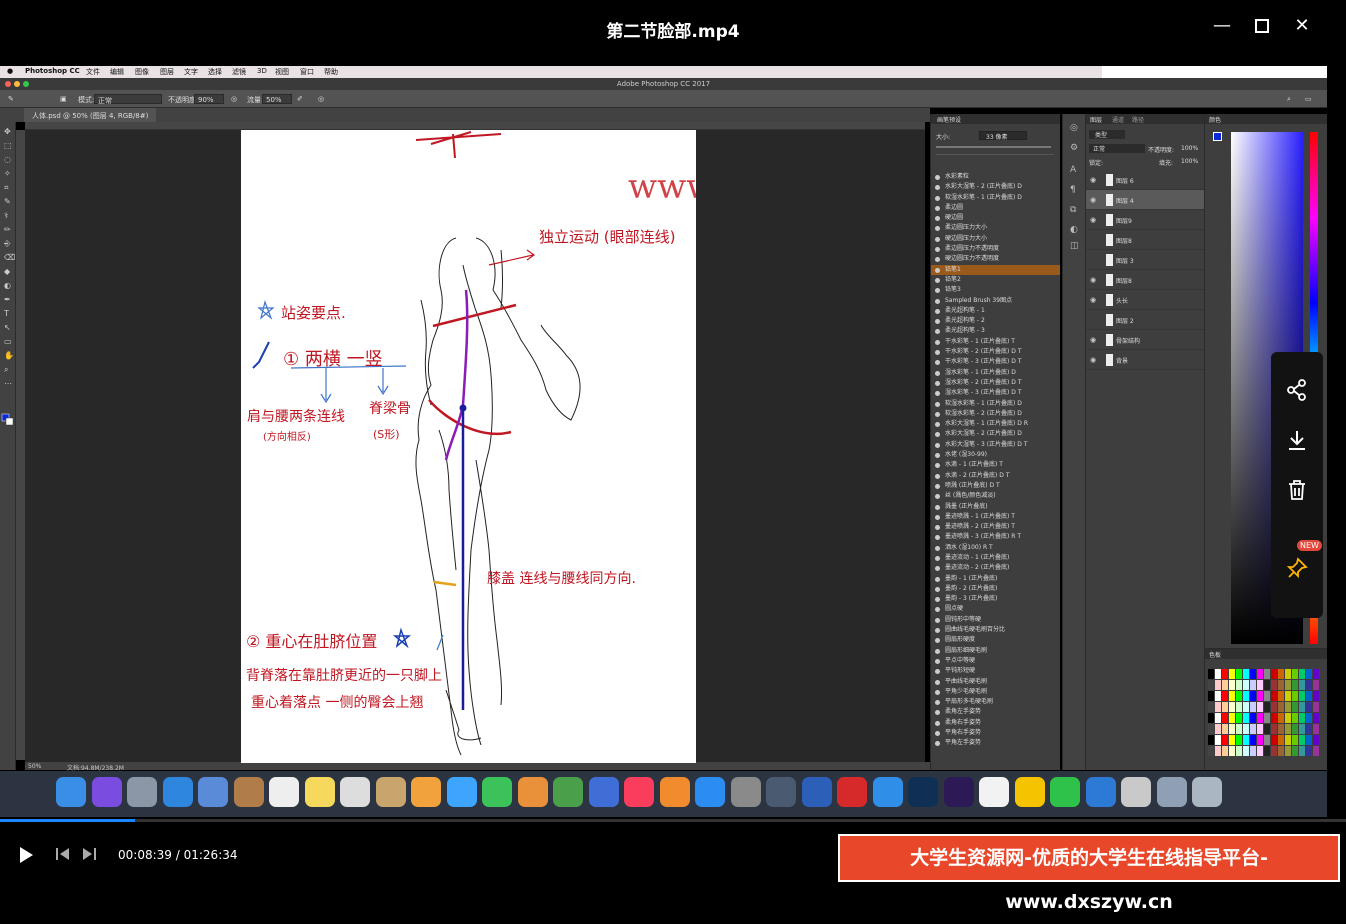 The image size is (1346, 924). Describe the element at coordinates (106, 792) in the screenshot. I see `siri-icon` at that location.